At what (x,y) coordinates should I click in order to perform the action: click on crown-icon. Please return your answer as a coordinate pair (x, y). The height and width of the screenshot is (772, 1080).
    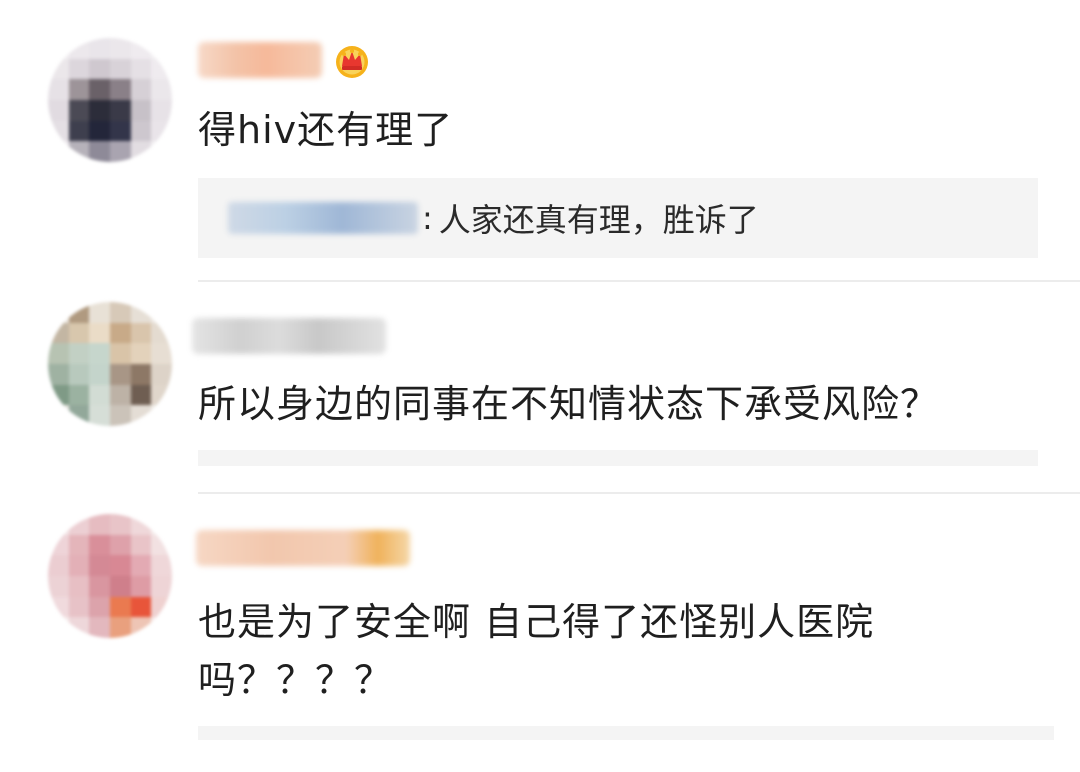
    Looking at the image, I should click on (352, 62).